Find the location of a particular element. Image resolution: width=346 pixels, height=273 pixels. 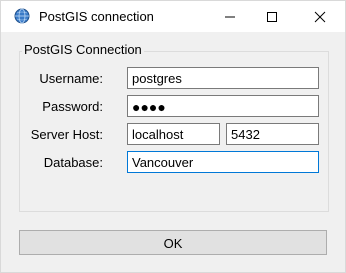

password-label: Password: is located at coordinates (72, 106).